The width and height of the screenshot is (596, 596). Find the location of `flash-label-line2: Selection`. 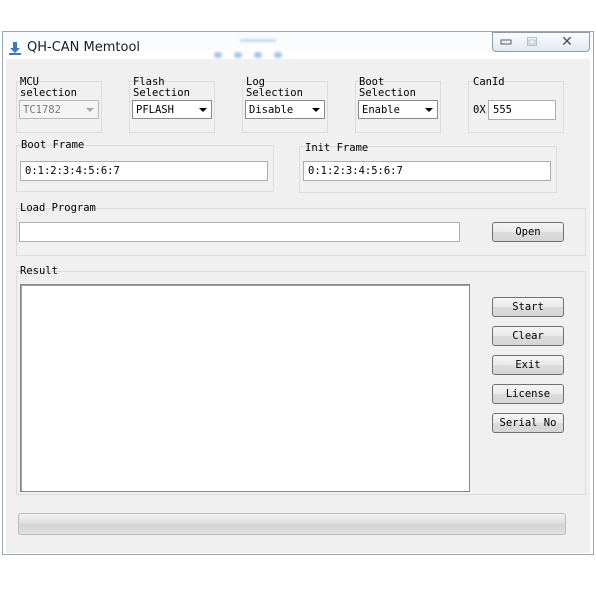

flash-label-line2: Selection is located at coordinates (161, 93).